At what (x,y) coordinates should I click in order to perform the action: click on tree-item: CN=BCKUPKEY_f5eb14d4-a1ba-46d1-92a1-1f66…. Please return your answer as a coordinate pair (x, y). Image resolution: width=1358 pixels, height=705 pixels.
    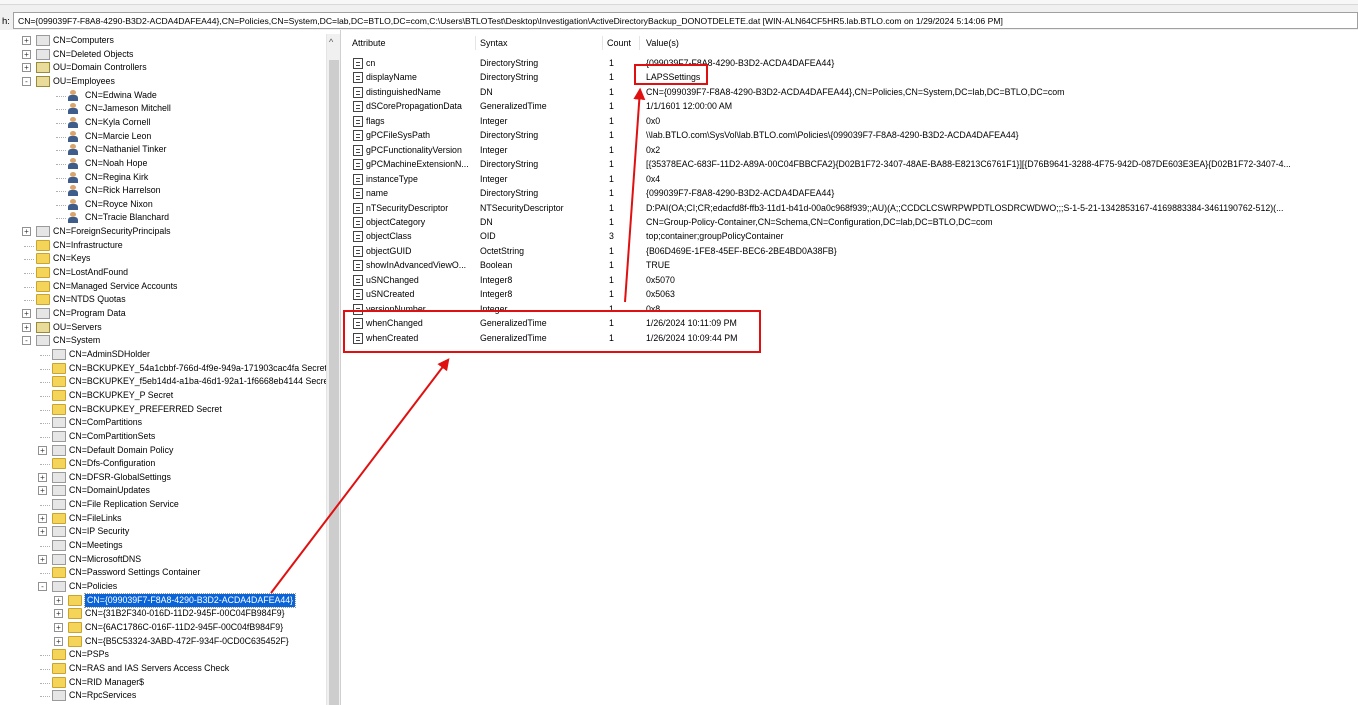
    Looking at the image, I should click on (165, 382).